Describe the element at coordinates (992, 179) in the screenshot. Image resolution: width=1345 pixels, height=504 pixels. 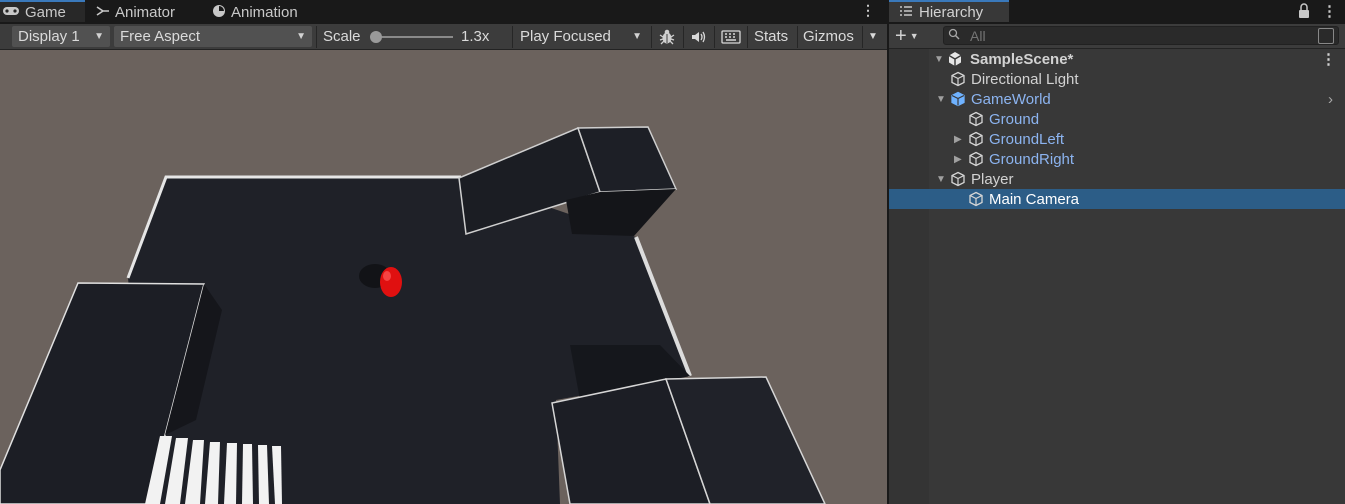
I see `hierarchy-item-label: Player` at that location.